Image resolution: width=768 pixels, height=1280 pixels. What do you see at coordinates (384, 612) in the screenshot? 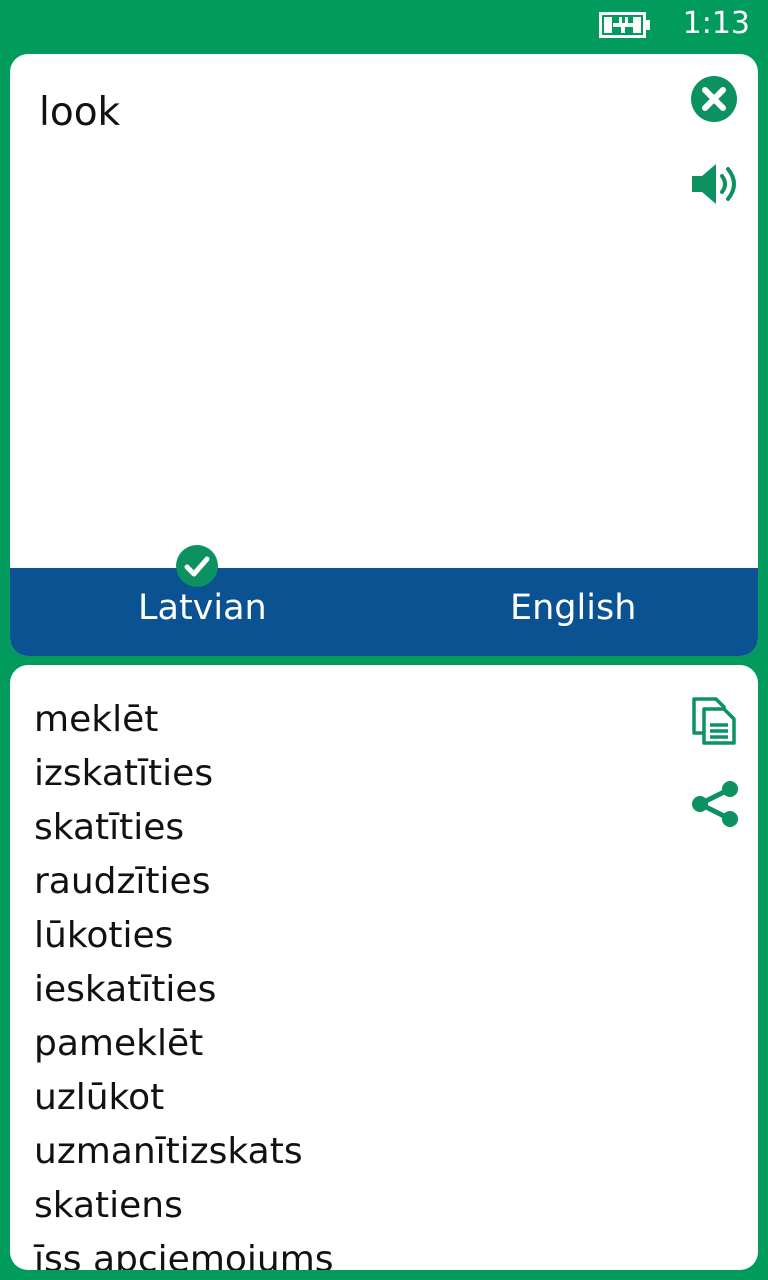
I see `language-bar: Latvian English` at bounding box center [384, 612].